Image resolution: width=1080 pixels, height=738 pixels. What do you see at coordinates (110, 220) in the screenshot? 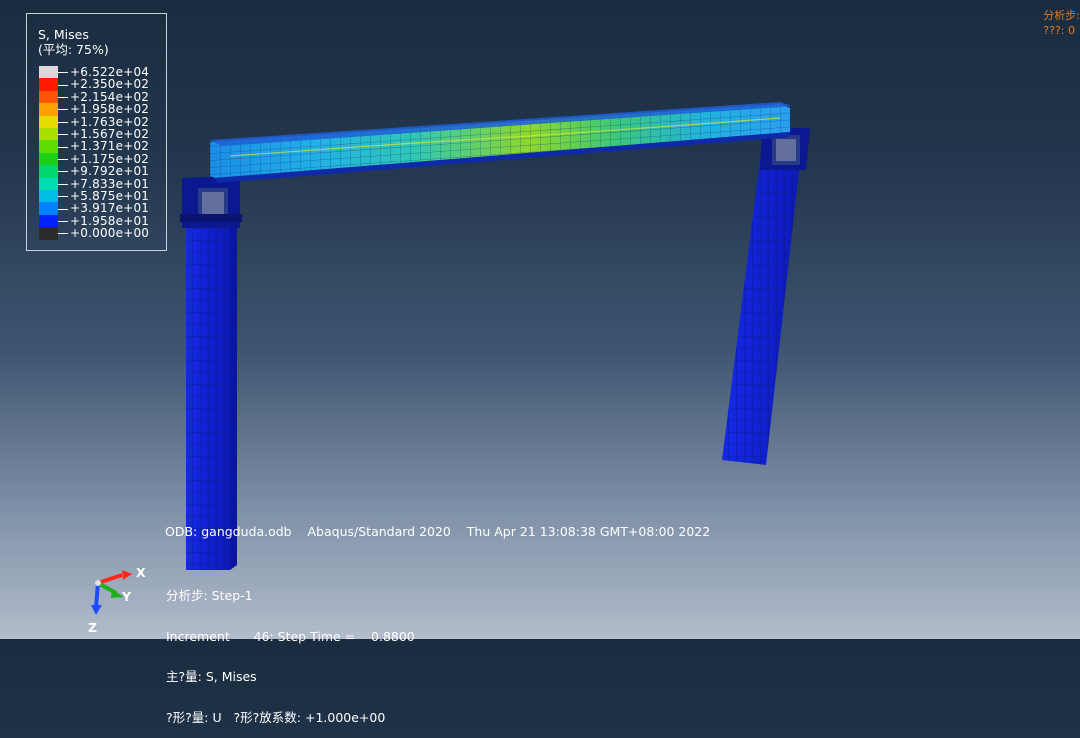
I see `legend-value: +1.958e+01` at bounding box center [110, 220].